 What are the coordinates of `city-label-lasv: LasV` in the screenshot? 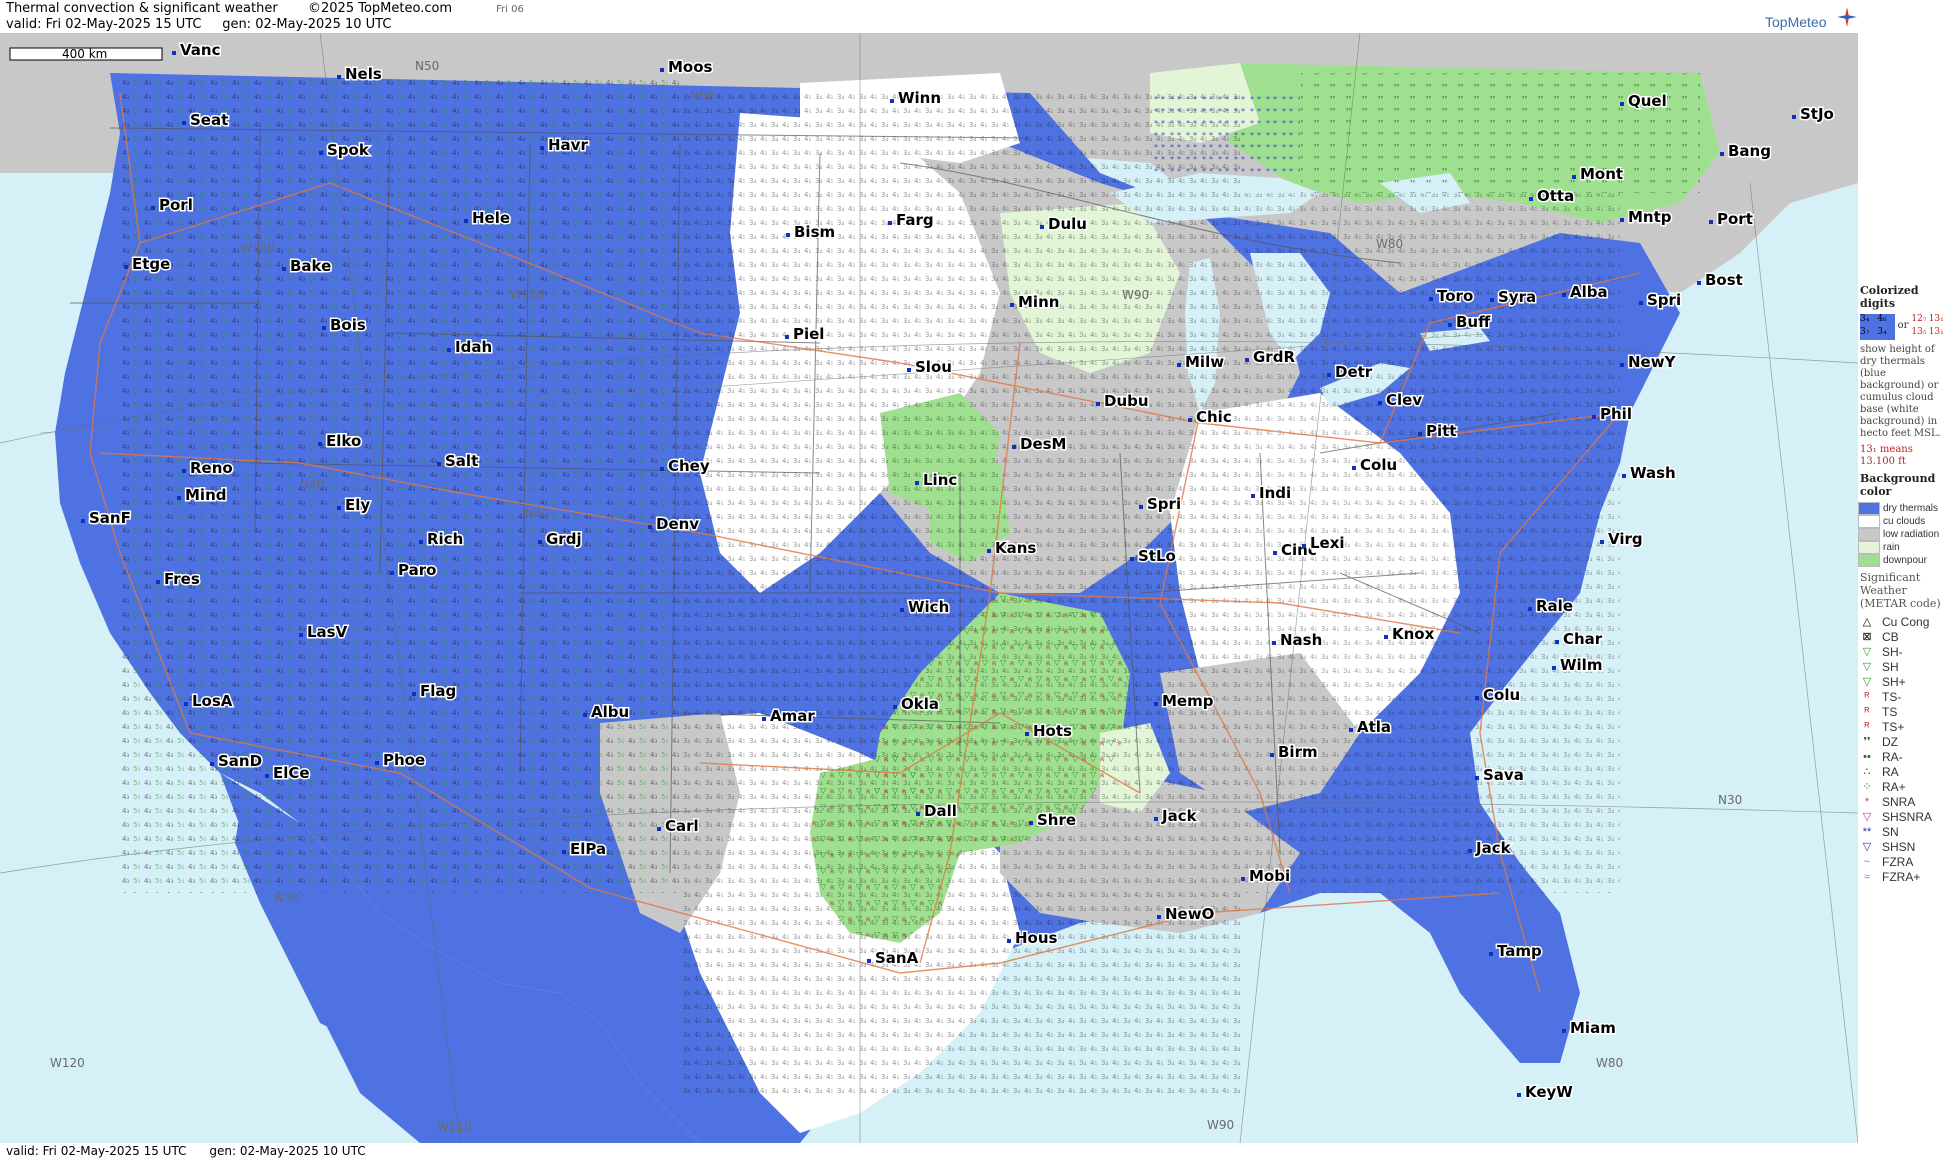 It's located at (328, 632).